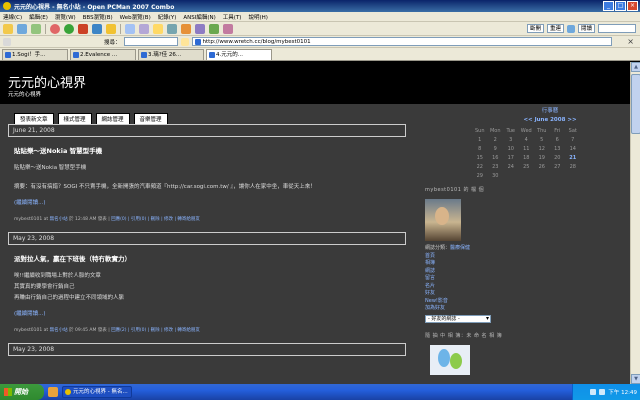 The height and width of the screenshot is (400, 640). I want to click on new-connection-icon, so click(8, 28).